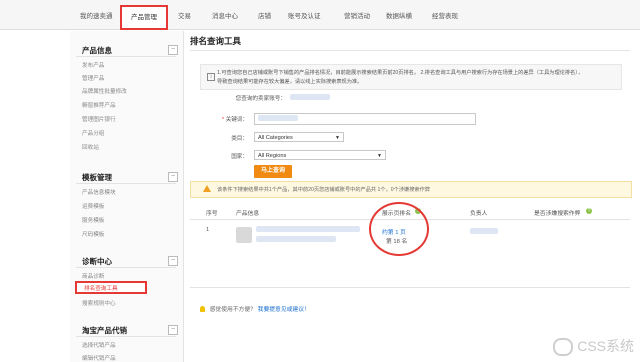 This screenshot has width=640, height=362. Describe the element at coordinates (445, 15) in the screenshot. I see `tab-performance: 经营表现` at that location.